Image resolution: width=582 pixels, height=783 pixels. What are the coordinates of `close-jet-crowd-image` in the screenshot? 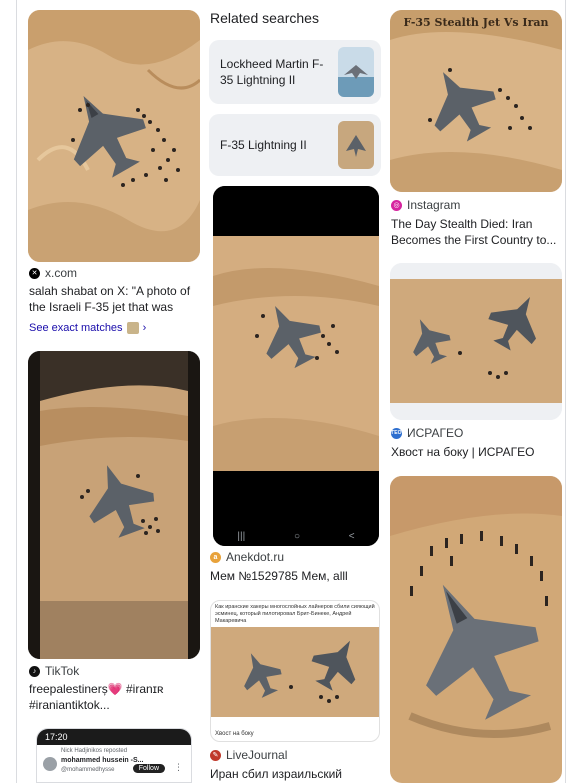 It's located at (476, 629).